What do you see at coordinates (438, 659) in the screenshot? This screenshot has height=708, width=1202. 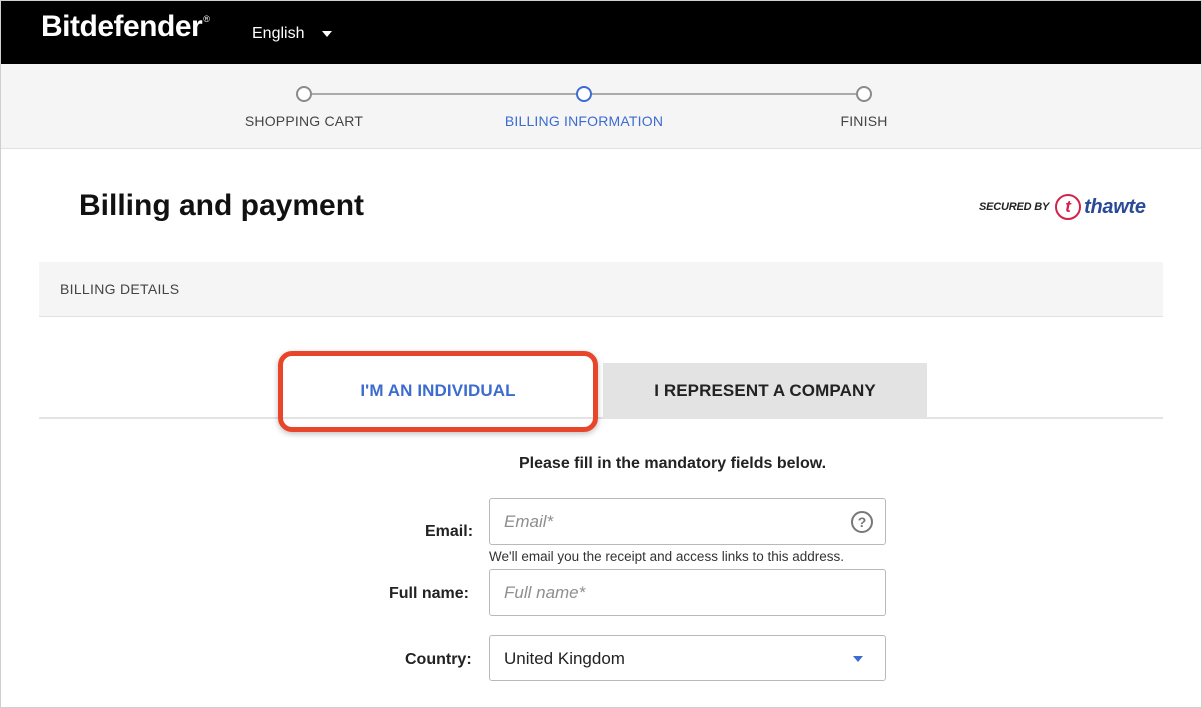 I see `country-label: Country:` at bounding box center [438, 659].